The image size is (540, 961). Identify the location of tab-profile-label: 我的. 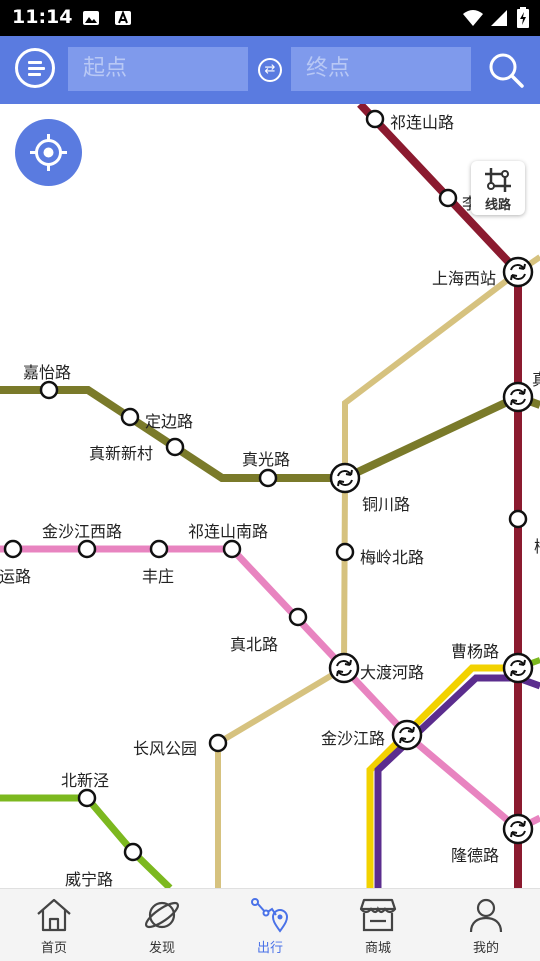
(485, 948).